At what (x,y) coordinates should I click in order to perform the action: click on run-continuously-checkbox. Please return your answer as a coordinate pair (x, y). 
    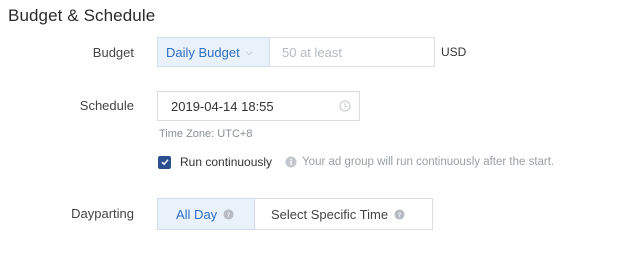
    Looking at the image, I should click on (164, 162).